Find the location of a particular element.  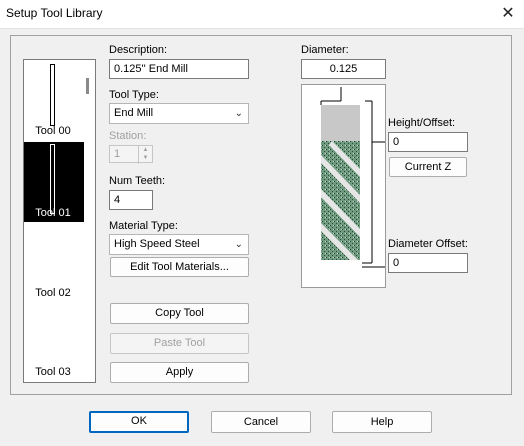

tool-item-02: Tool 02 is located at coordinates (55, 262).